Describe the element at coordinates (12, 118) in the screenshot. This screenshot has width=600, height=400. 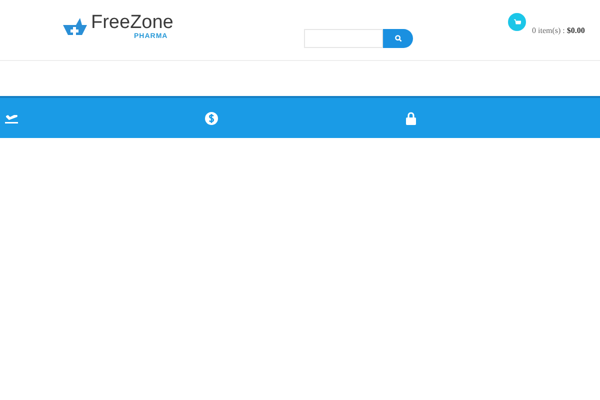
I see `plane-icon` at that location.